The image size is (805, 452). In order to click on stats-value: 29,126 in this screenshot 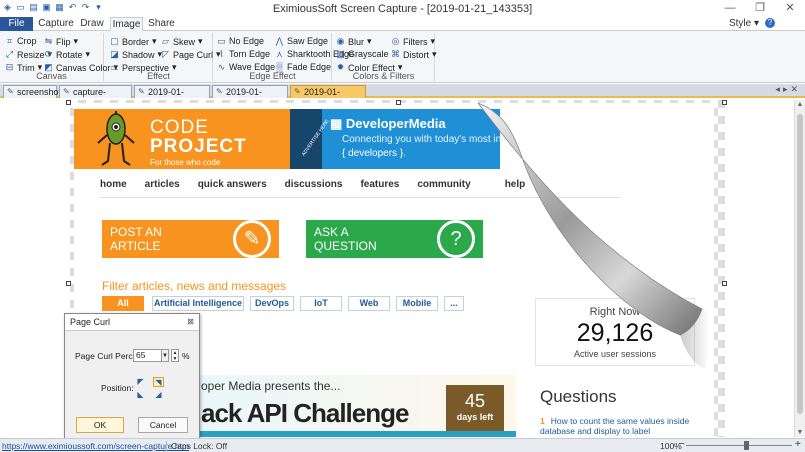, I will do `click(615, 333)`.